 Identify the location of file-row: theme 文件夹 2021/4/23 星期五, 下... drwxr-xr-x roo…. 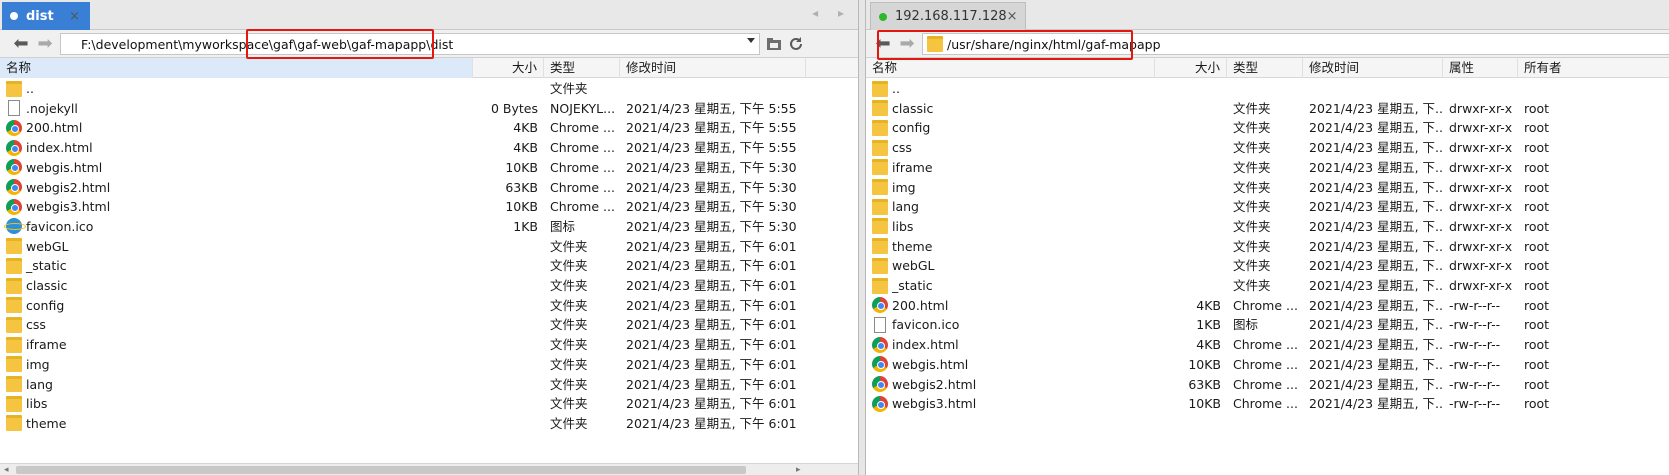
(1267, 246).